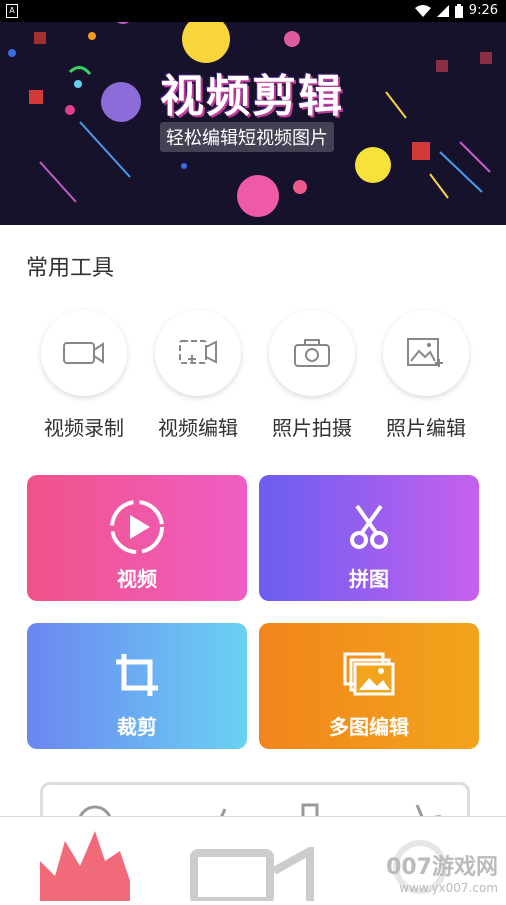  Describe the element at coordinates (84, 428) in the screenshot. I see `tool-label: 视频录制` at that location.